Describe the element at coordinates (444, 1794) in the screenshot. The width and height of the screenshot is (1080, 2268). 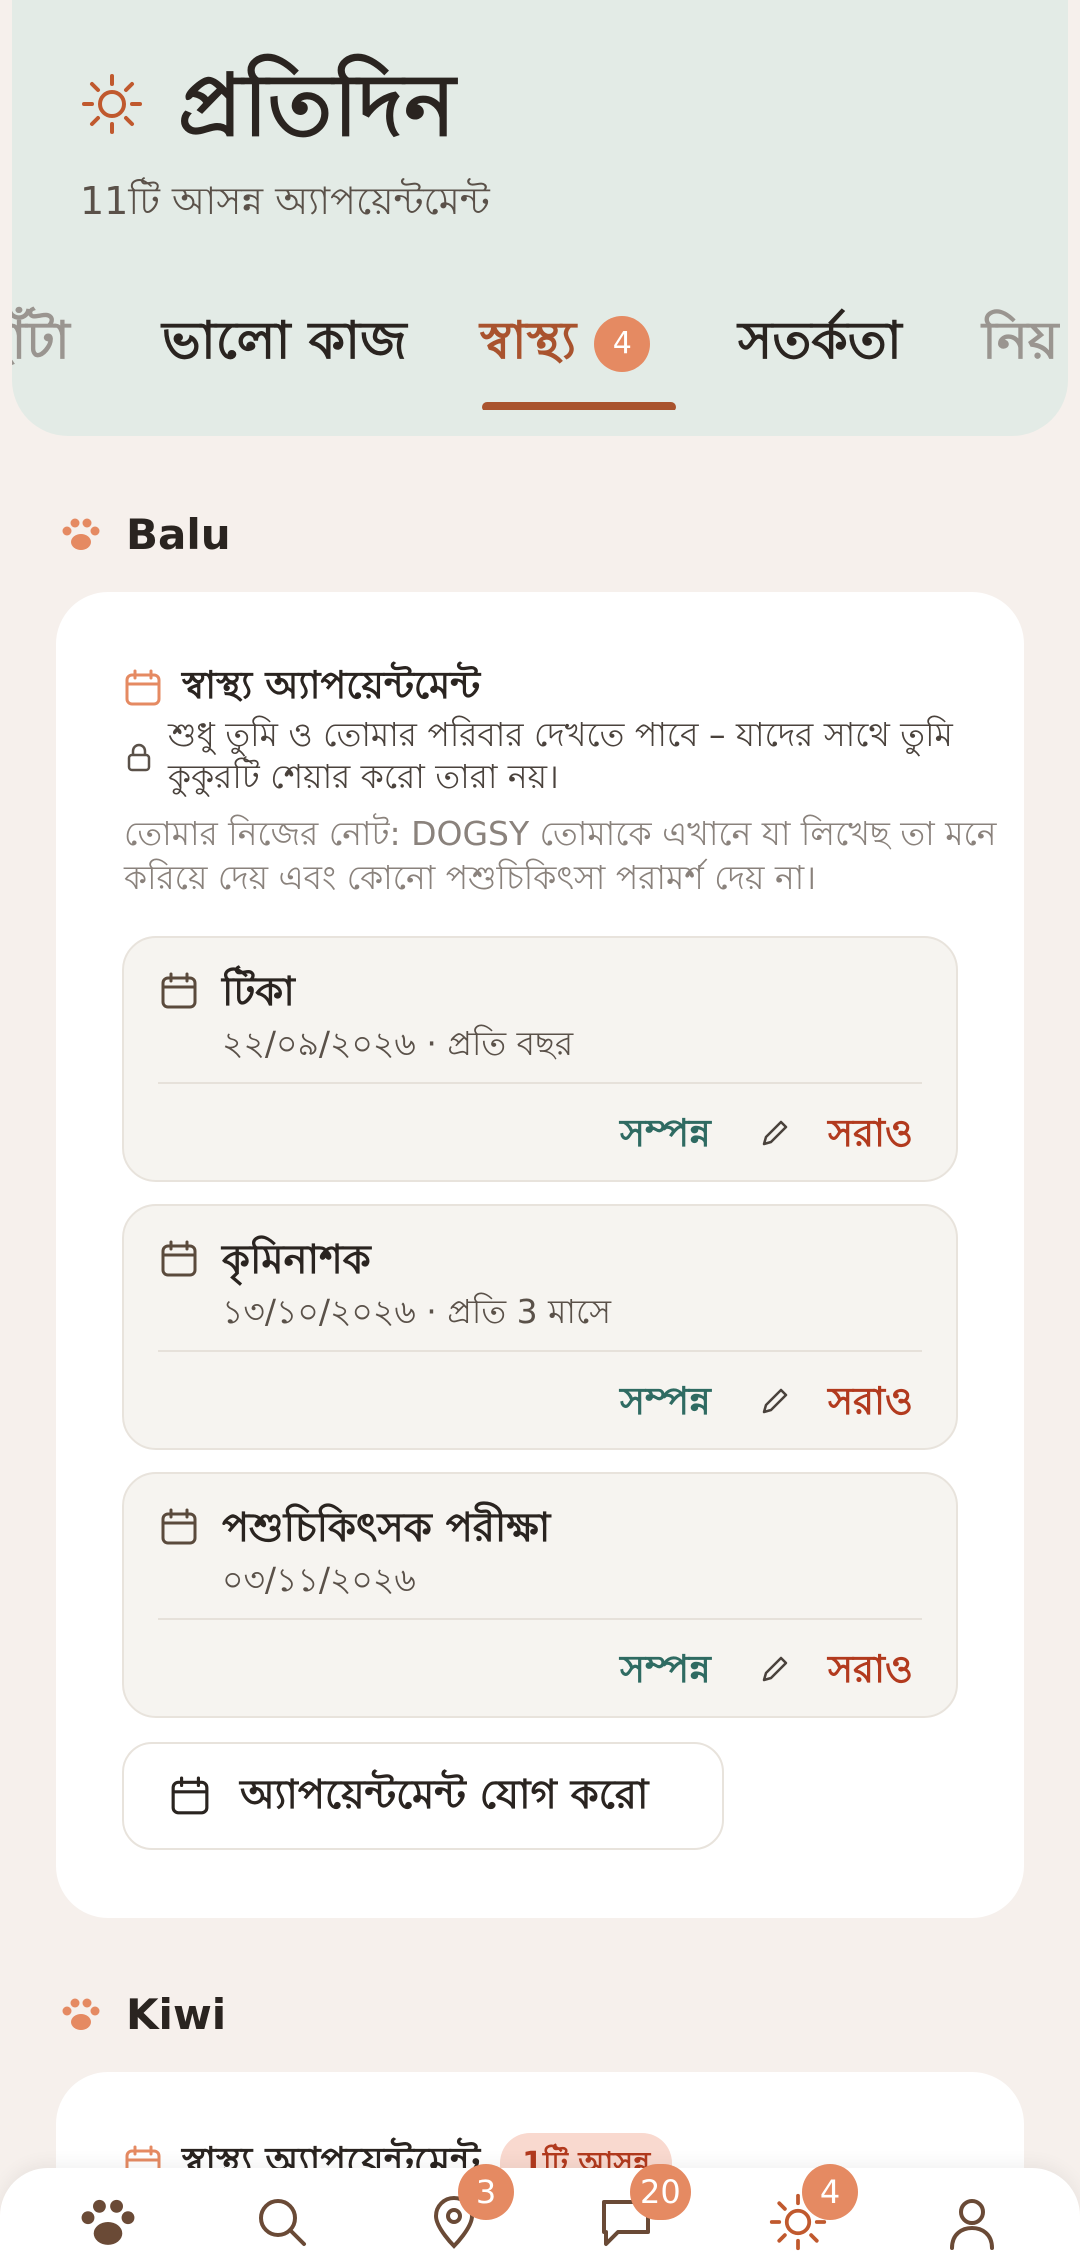
I see `add-appointment-label: অ্যাপয়েন্টমেন্ট যোগ করো` at that location.